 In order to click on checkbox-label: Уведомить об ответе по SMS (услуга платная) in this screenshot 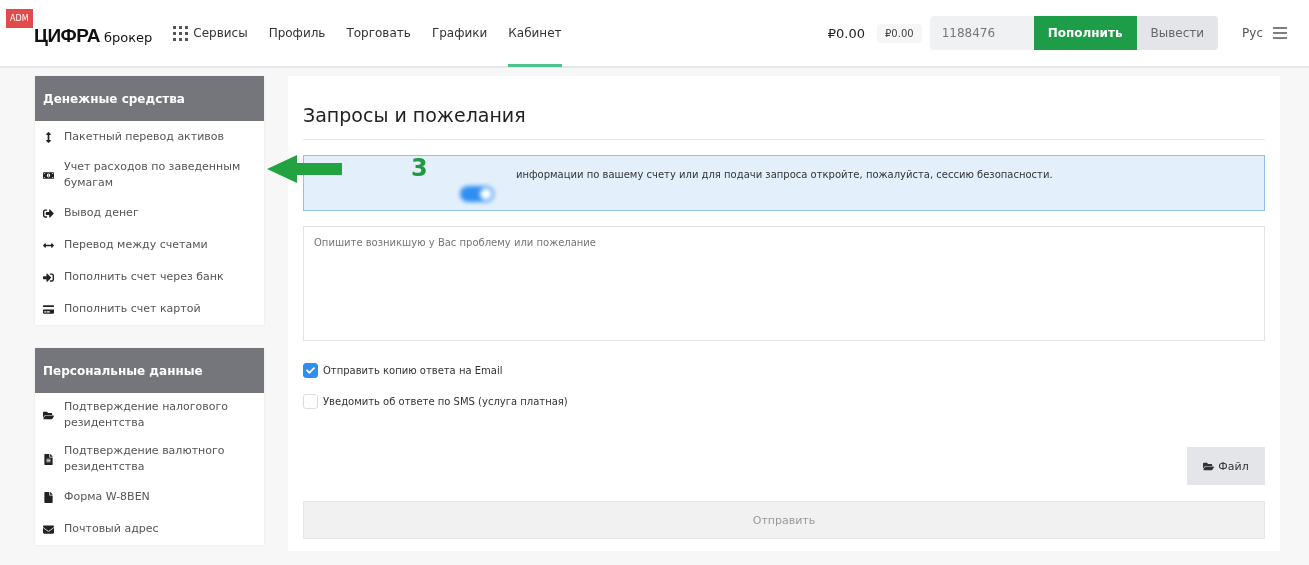, I will do `click(445, 401)`.